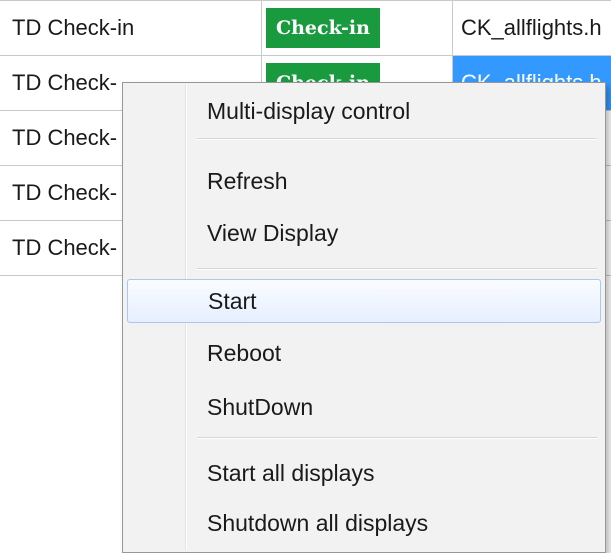 The image size is (611, 553). I want to click on status-cell: Check-in, so click(357, 28).